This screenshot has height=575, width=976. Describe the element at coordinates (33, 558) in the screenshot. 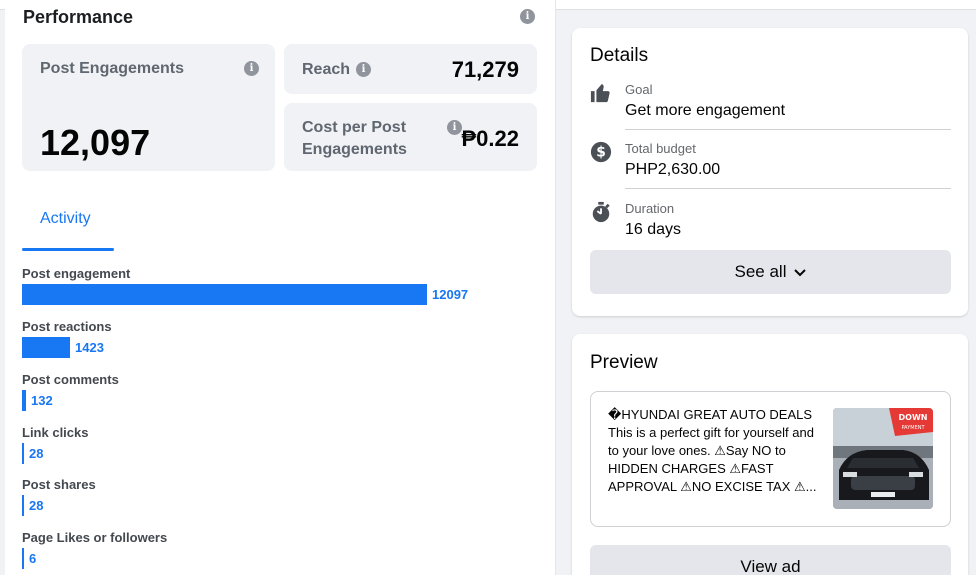

I see `metric-value: 6` at that location.